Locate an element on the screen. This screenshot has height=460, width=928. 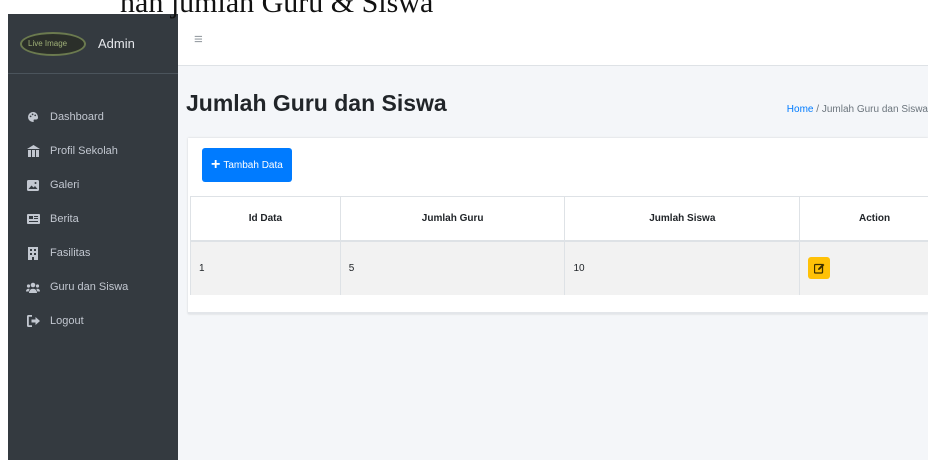
cell-jumlah-siswa: 10 is located at coordinates (682, 267).